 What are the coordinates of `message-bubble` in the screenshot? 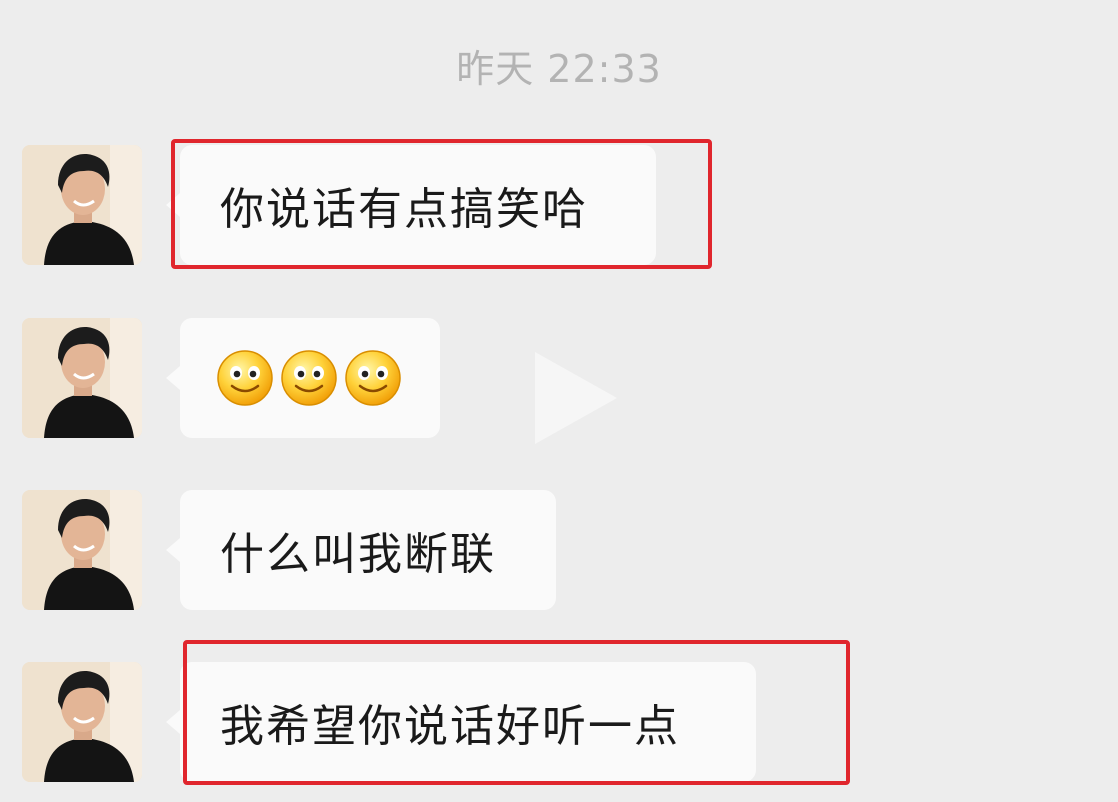 It's located at (303, 378).